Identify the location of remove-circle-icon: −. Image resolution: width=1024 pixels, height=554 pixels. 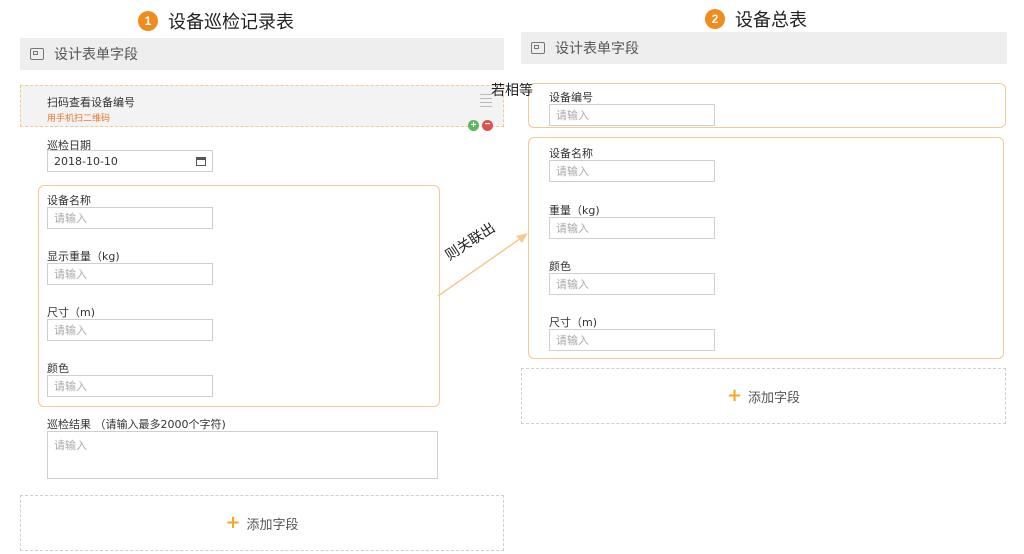
(487, 125).